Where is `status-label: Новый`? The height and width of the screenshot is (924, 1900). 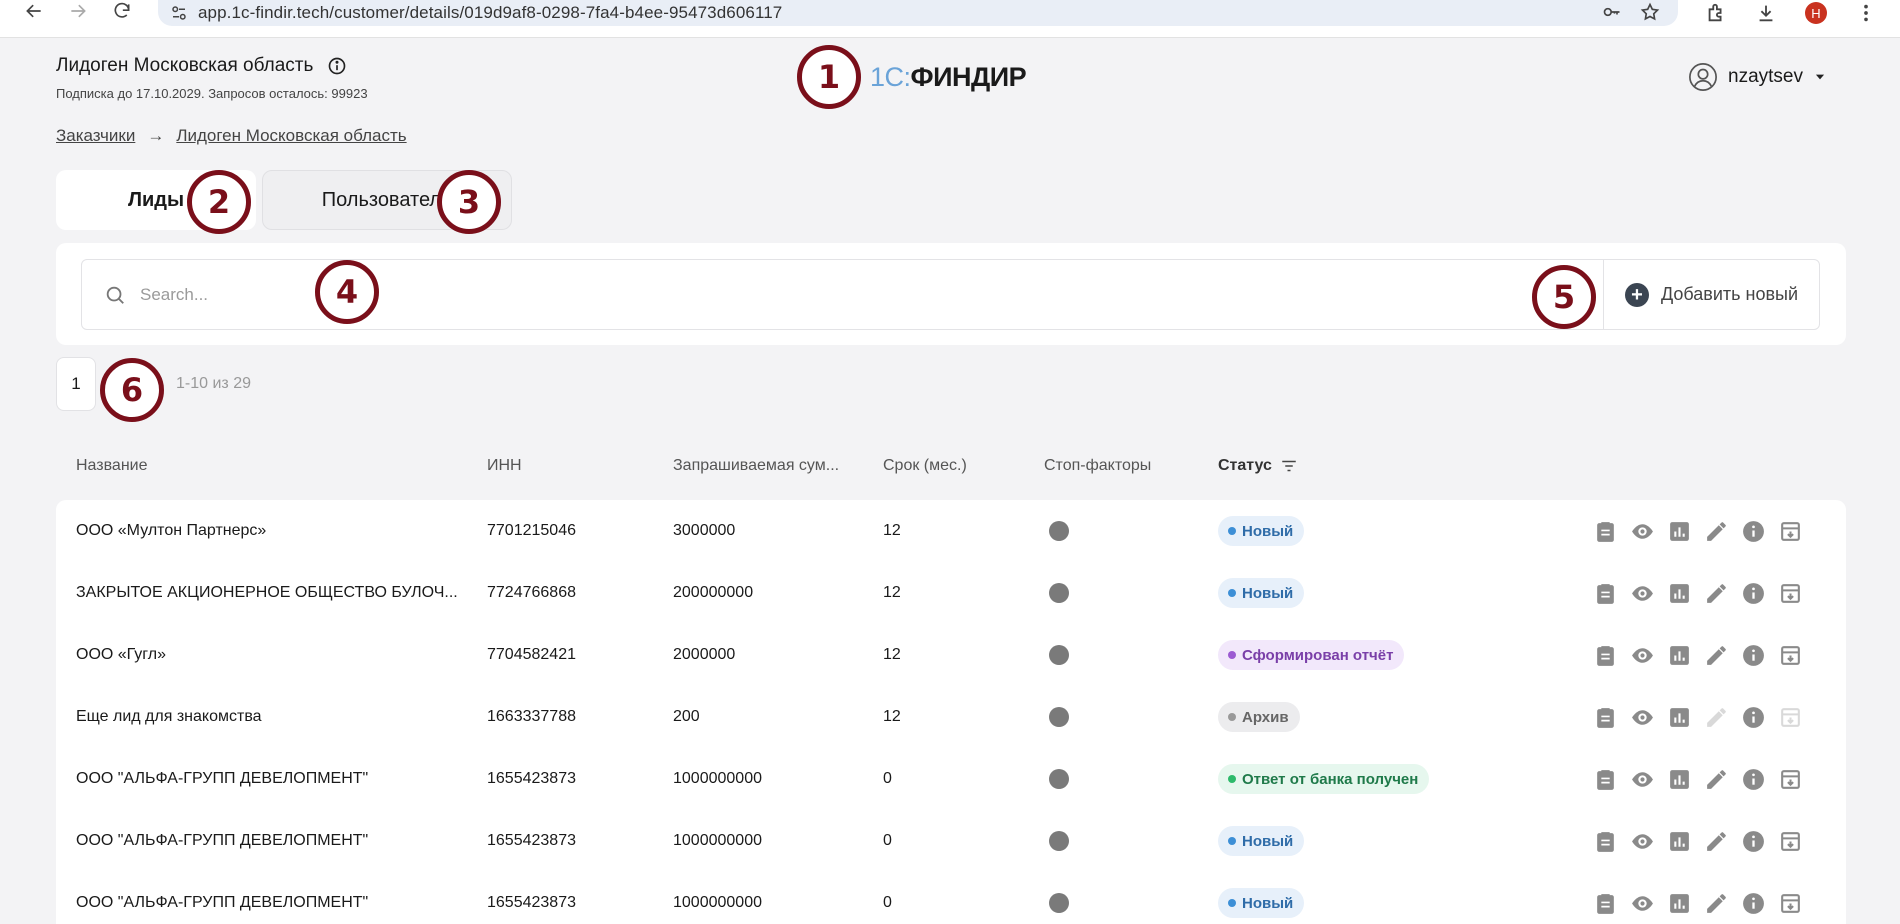
status-label: Новый is located at coordinates (1268, 903).